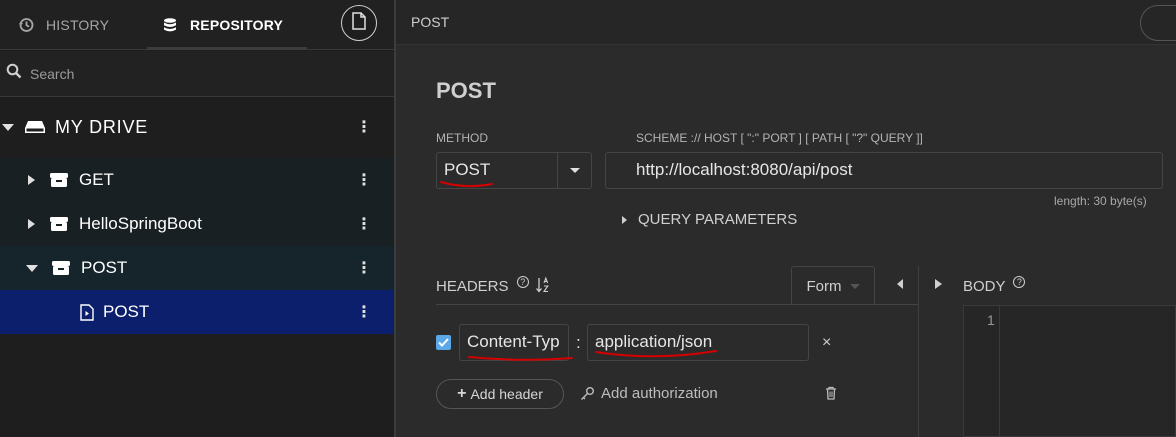  Describe the element at coordinates (578, 271) in the screenshot. I see `red-underline-annotations` at that location.